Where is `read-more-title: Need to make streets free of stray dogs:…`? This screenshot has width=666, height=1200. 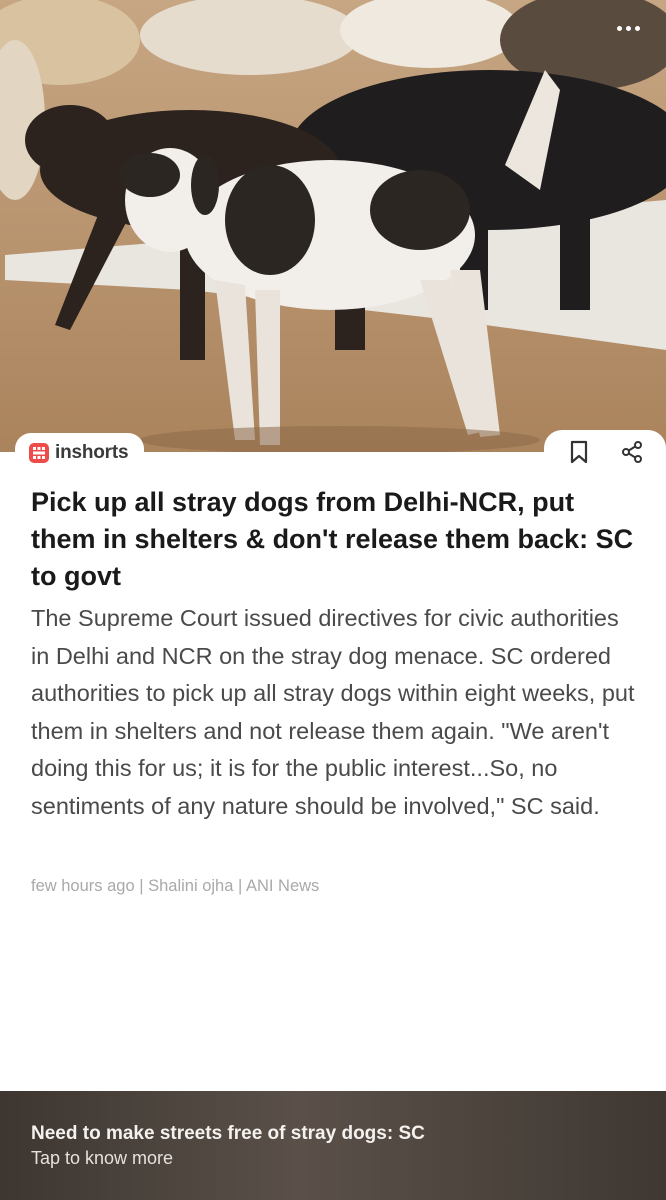 read-more-title: Need to make streets free of stray dogs:… is located at coordinates (228, 1134).